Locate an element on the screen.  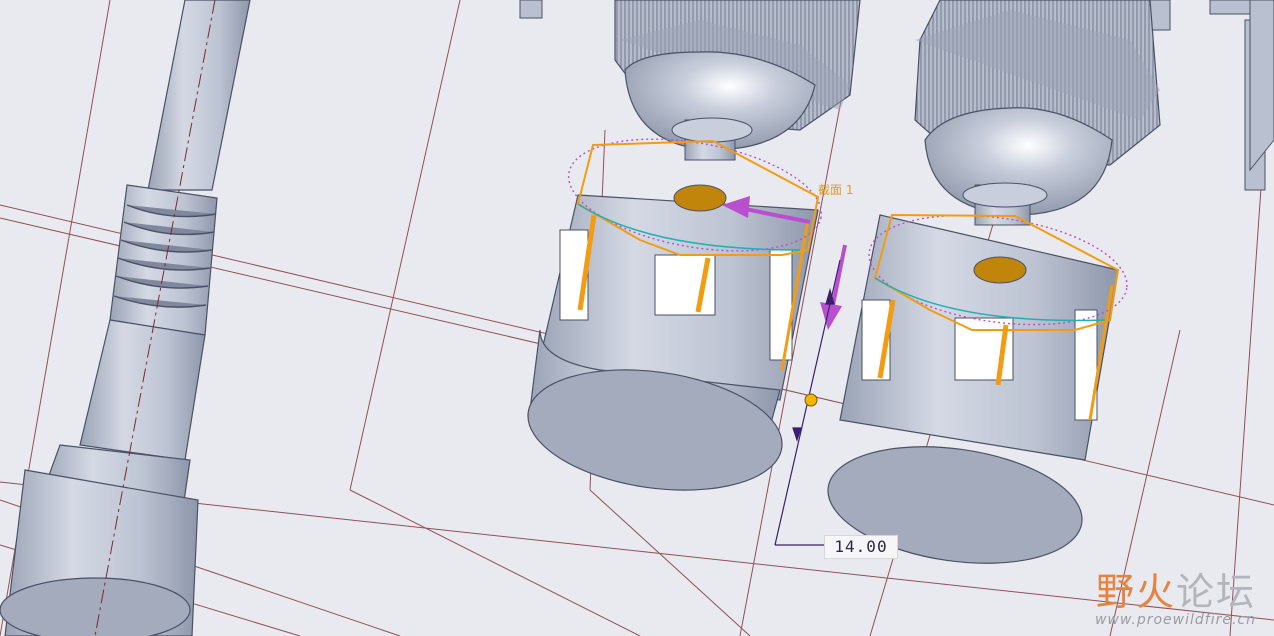
watermark-title: 野火论坛 is located at coordinates (1175, 592).